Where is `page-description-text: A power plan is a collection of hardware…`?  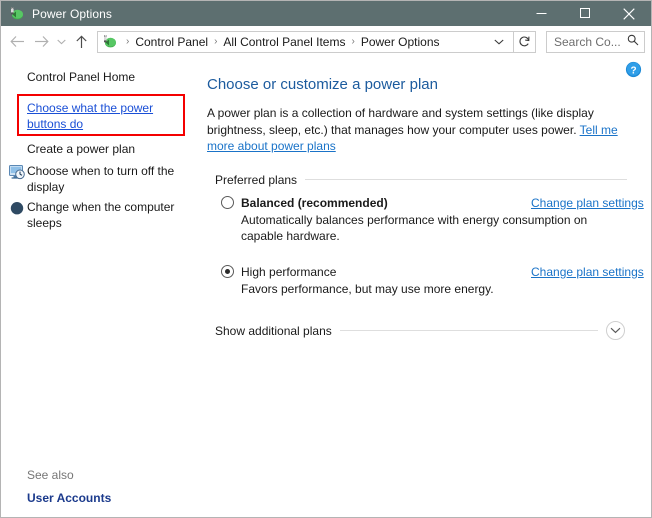
page-description-text: A power plan is a collection of hardware… is located at coordinates (400, 121).